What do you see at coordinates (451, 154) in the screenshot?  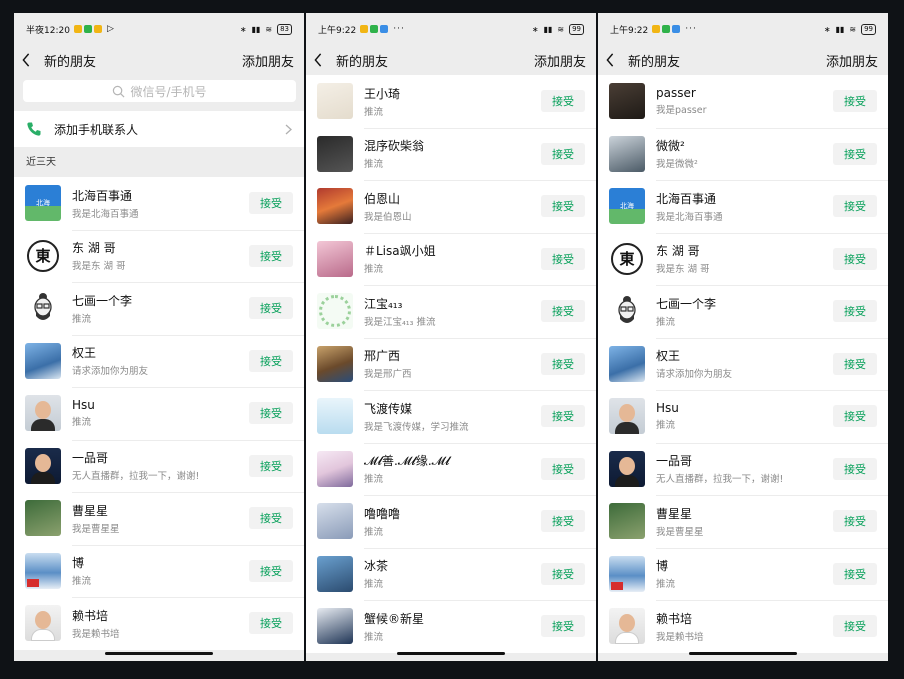 I see `list-item: 混序砍柴翁 推流 接受` at bounding box center [451, 154].